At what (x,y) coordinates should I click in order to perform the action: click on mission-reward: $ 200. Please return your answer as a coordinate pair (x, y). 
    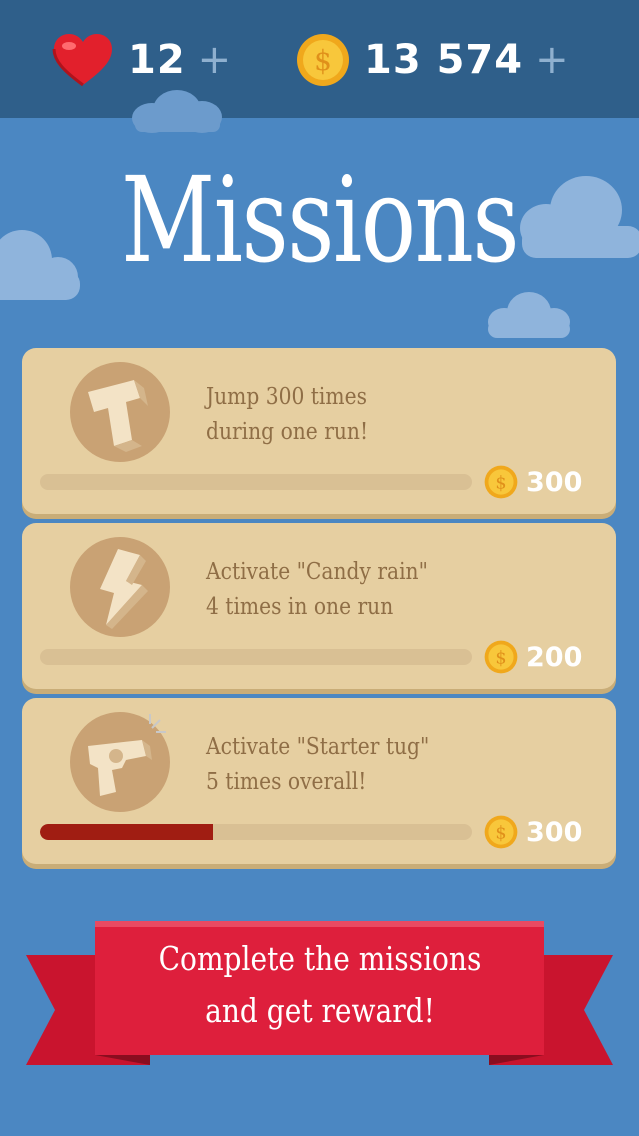
    Looking at the image, I should click on (533, 657).